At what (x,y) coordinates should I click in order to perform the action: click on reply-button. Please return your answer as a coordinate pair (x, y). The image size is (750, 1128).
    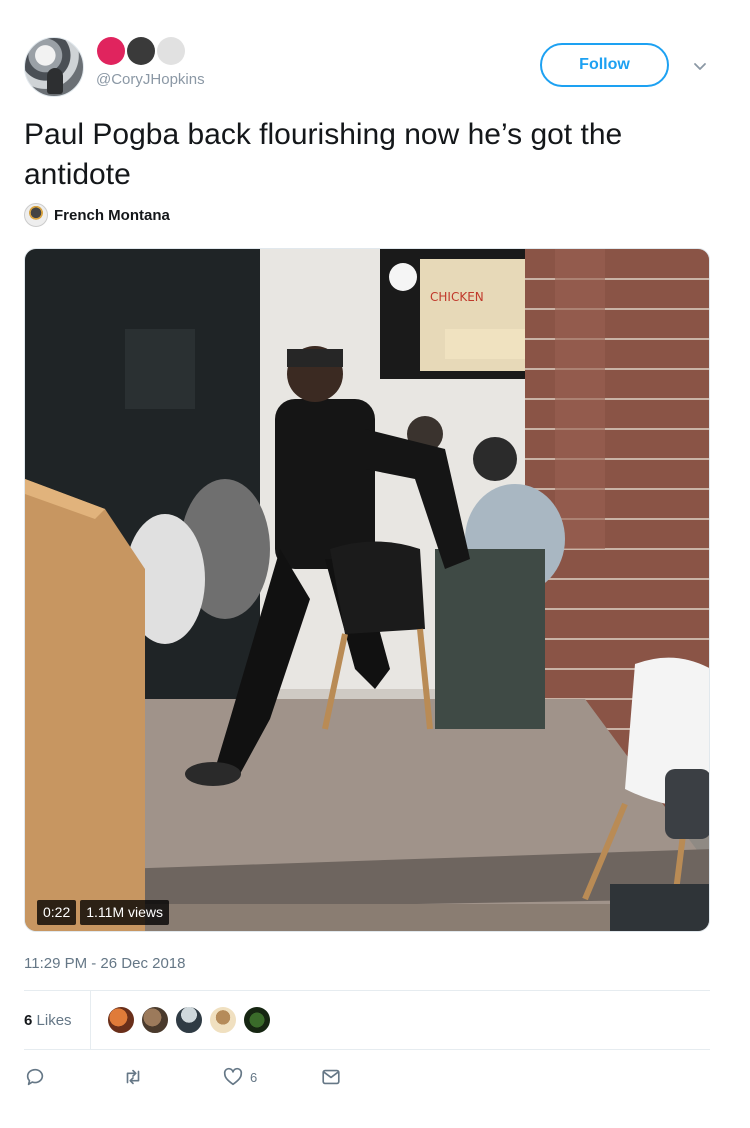
    Looking at the image, I should click on (35, 1077).